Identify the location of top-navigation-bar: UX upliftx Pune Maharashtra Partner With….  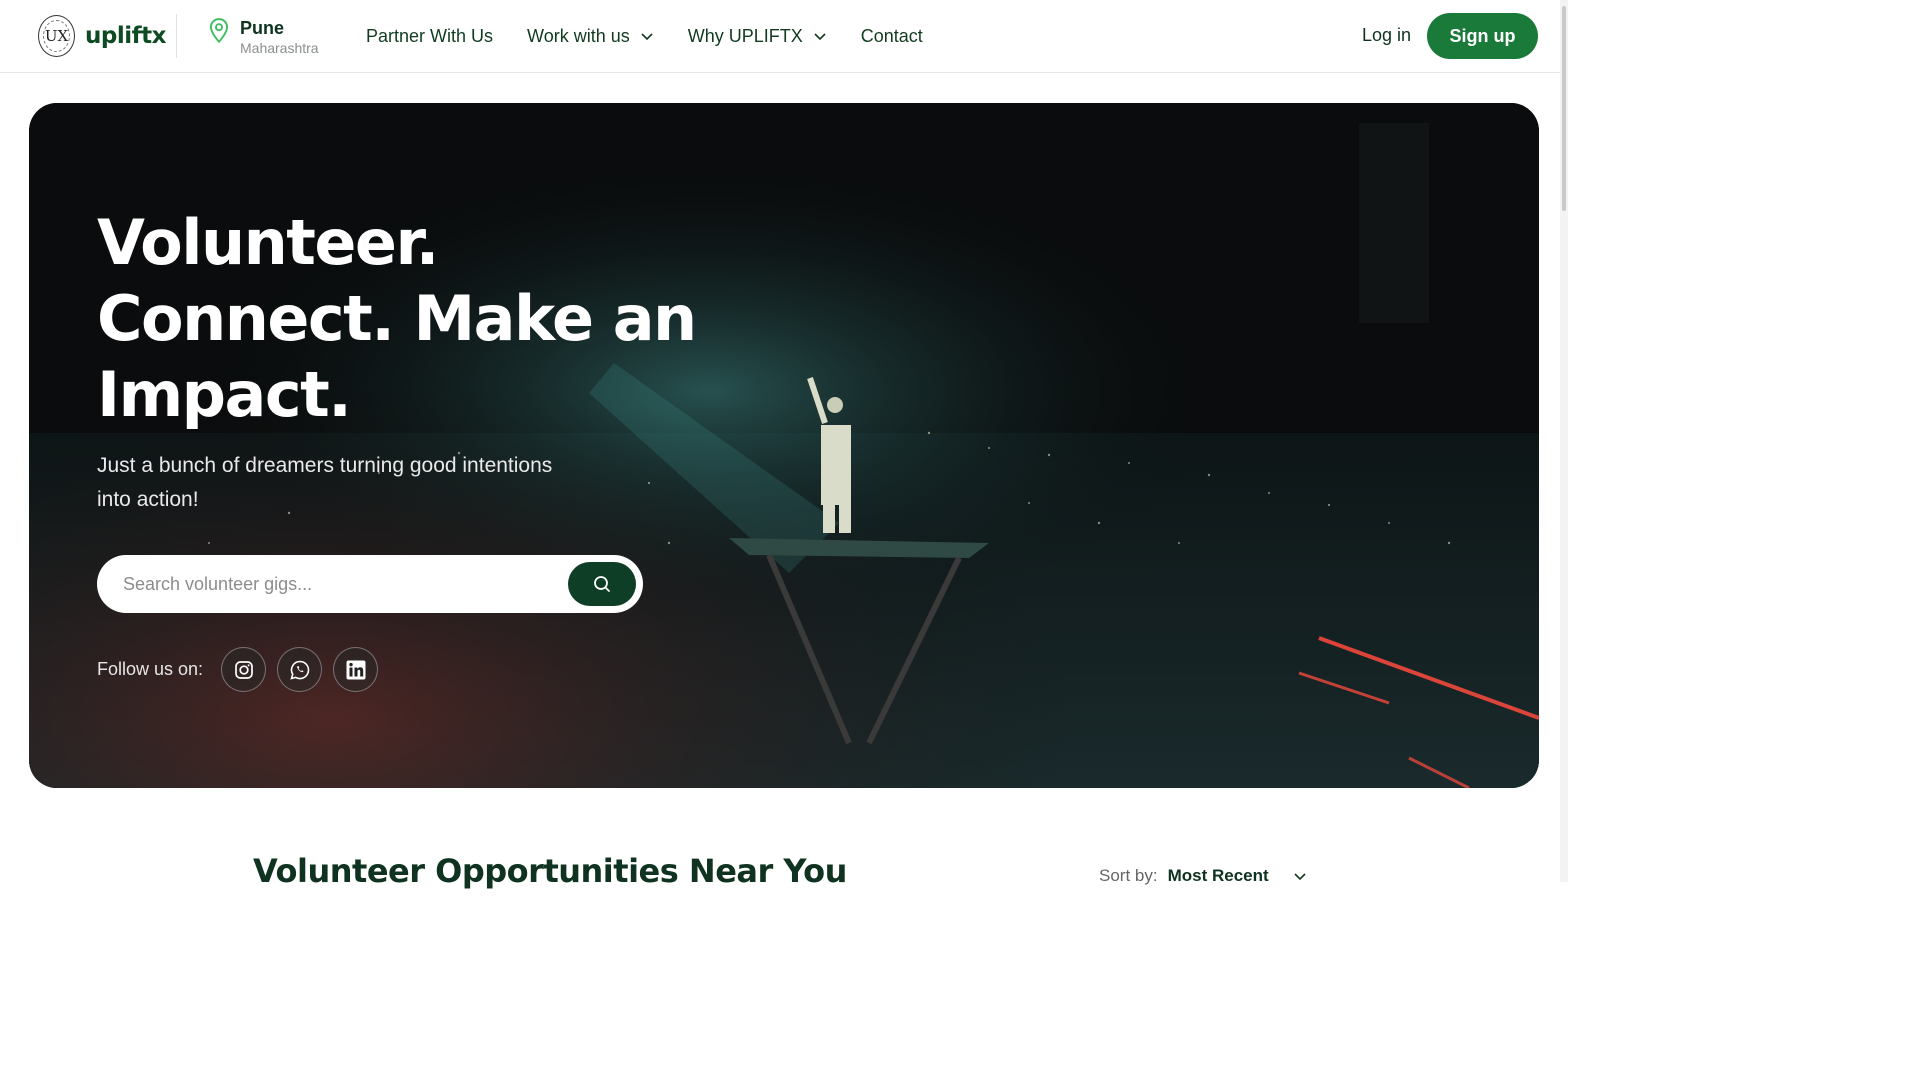
(784, 36).